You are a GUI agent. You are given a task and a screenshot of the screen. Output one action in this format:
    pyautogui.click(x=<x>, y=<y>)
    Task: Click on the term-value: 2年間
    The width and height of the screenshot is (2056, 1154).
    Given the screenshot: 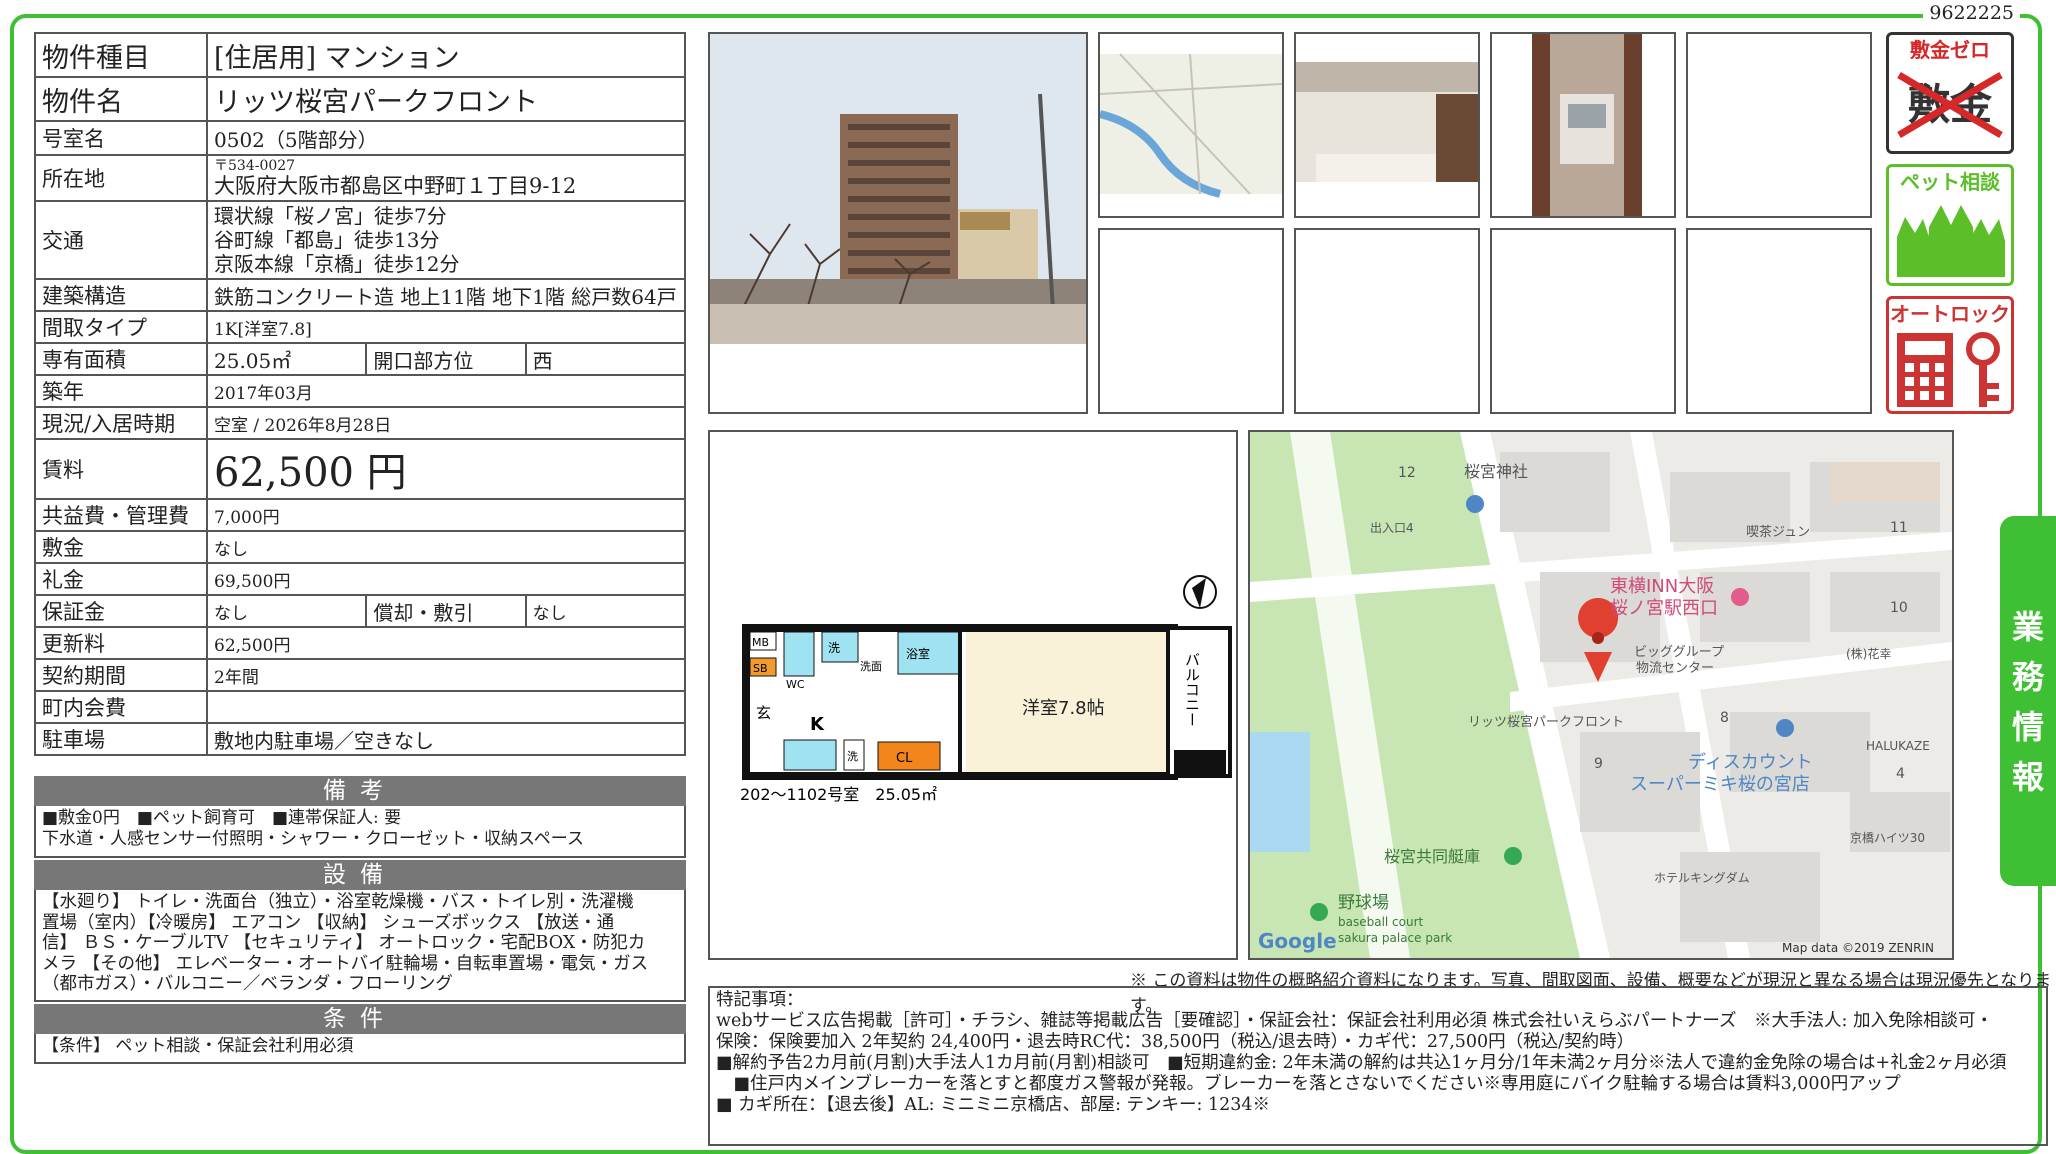 What is the action you would take?
    pyautogui.click(x=446, y=675)
    